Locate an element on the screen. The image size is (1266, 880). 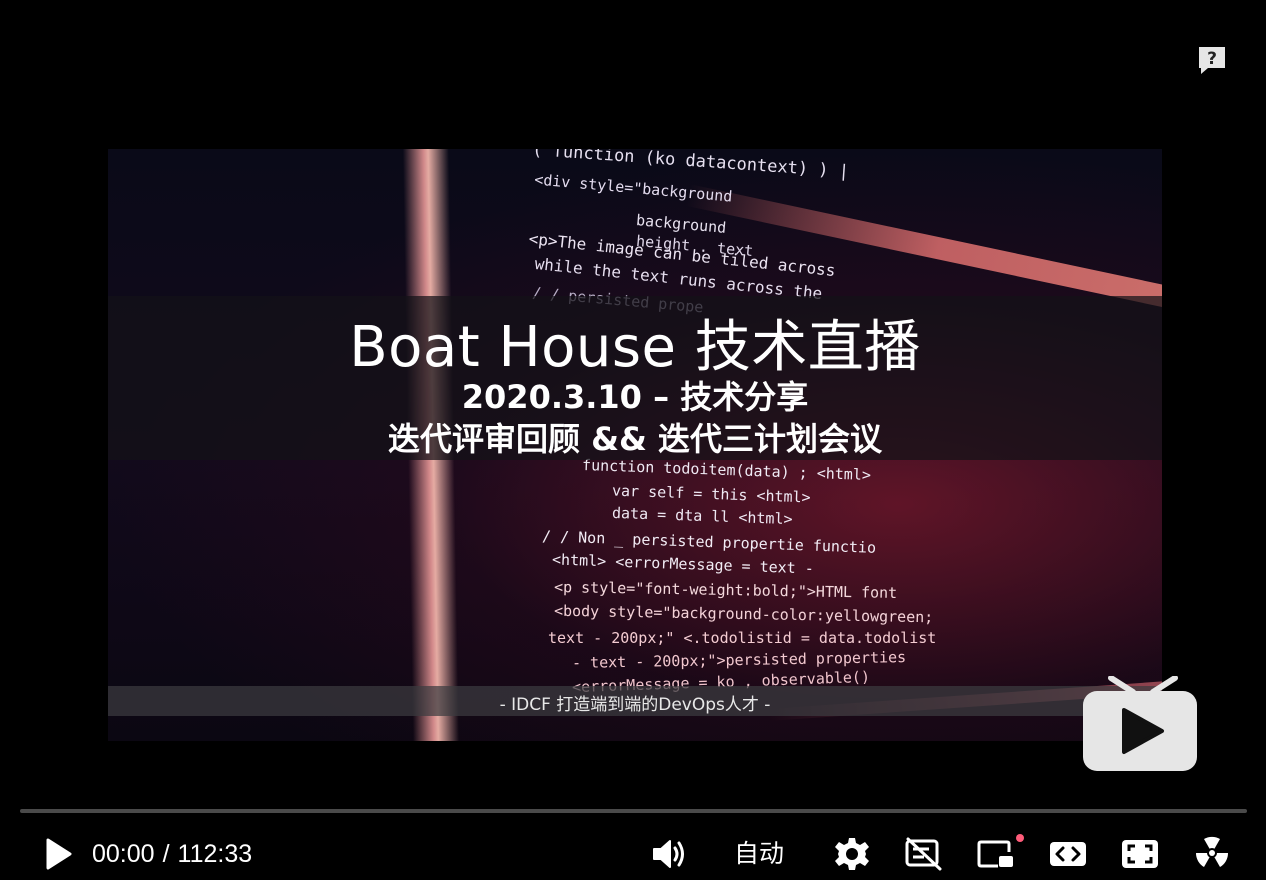
video-subtitle-topic: 迭代评审回顾 && 迭代三计划会议 is located at coordinates (635, 439).